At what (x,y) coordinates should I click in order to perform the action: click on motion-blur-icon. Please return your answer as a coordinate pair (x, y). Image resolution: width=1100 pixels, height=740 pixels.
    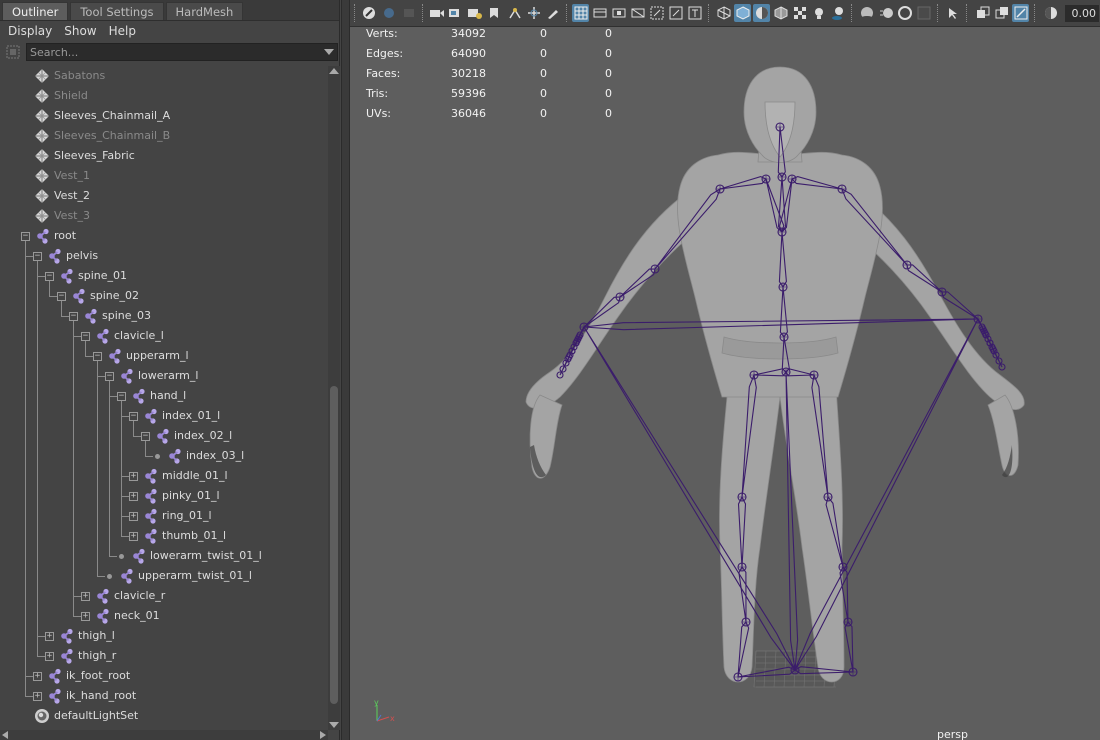
    Looking at the image, I should click on (885, 13).